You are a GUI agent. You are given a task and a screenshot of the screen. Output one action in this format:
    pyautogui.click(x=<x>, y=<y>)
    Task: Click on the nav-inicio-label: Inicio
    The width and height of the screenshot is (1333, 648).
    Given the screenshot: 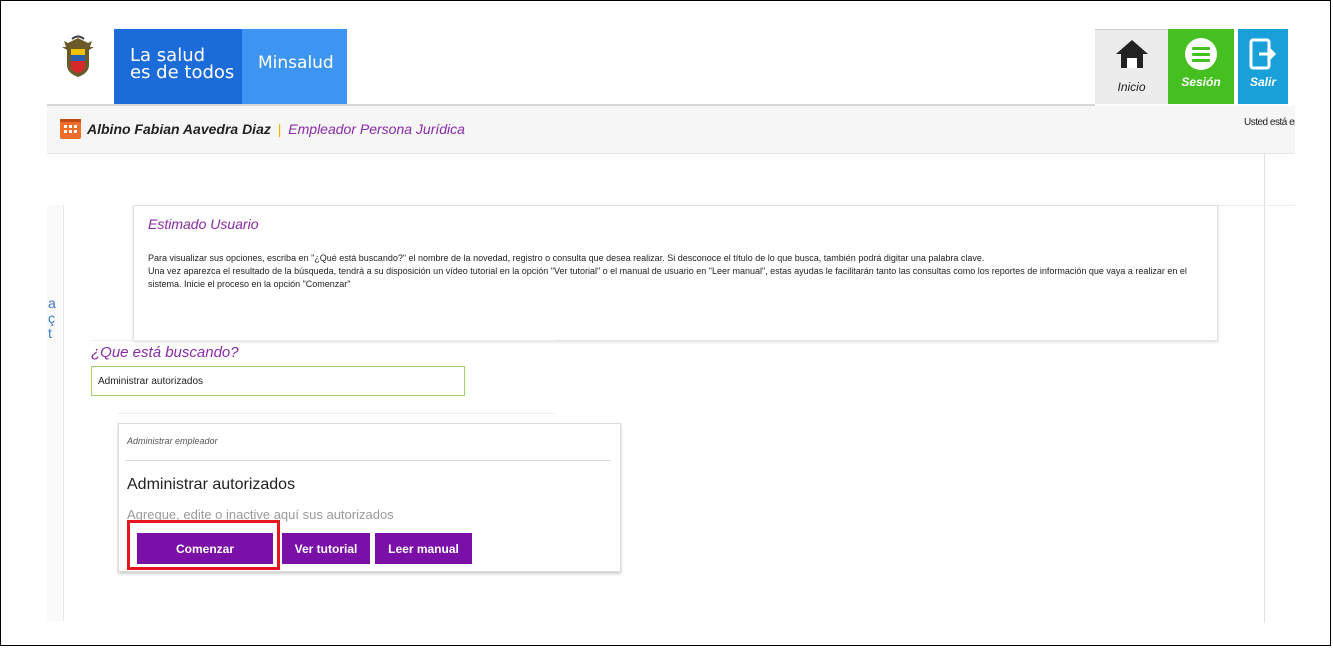 What is the action you would take?
    pyautogui.click(x=1131, y=87)
    